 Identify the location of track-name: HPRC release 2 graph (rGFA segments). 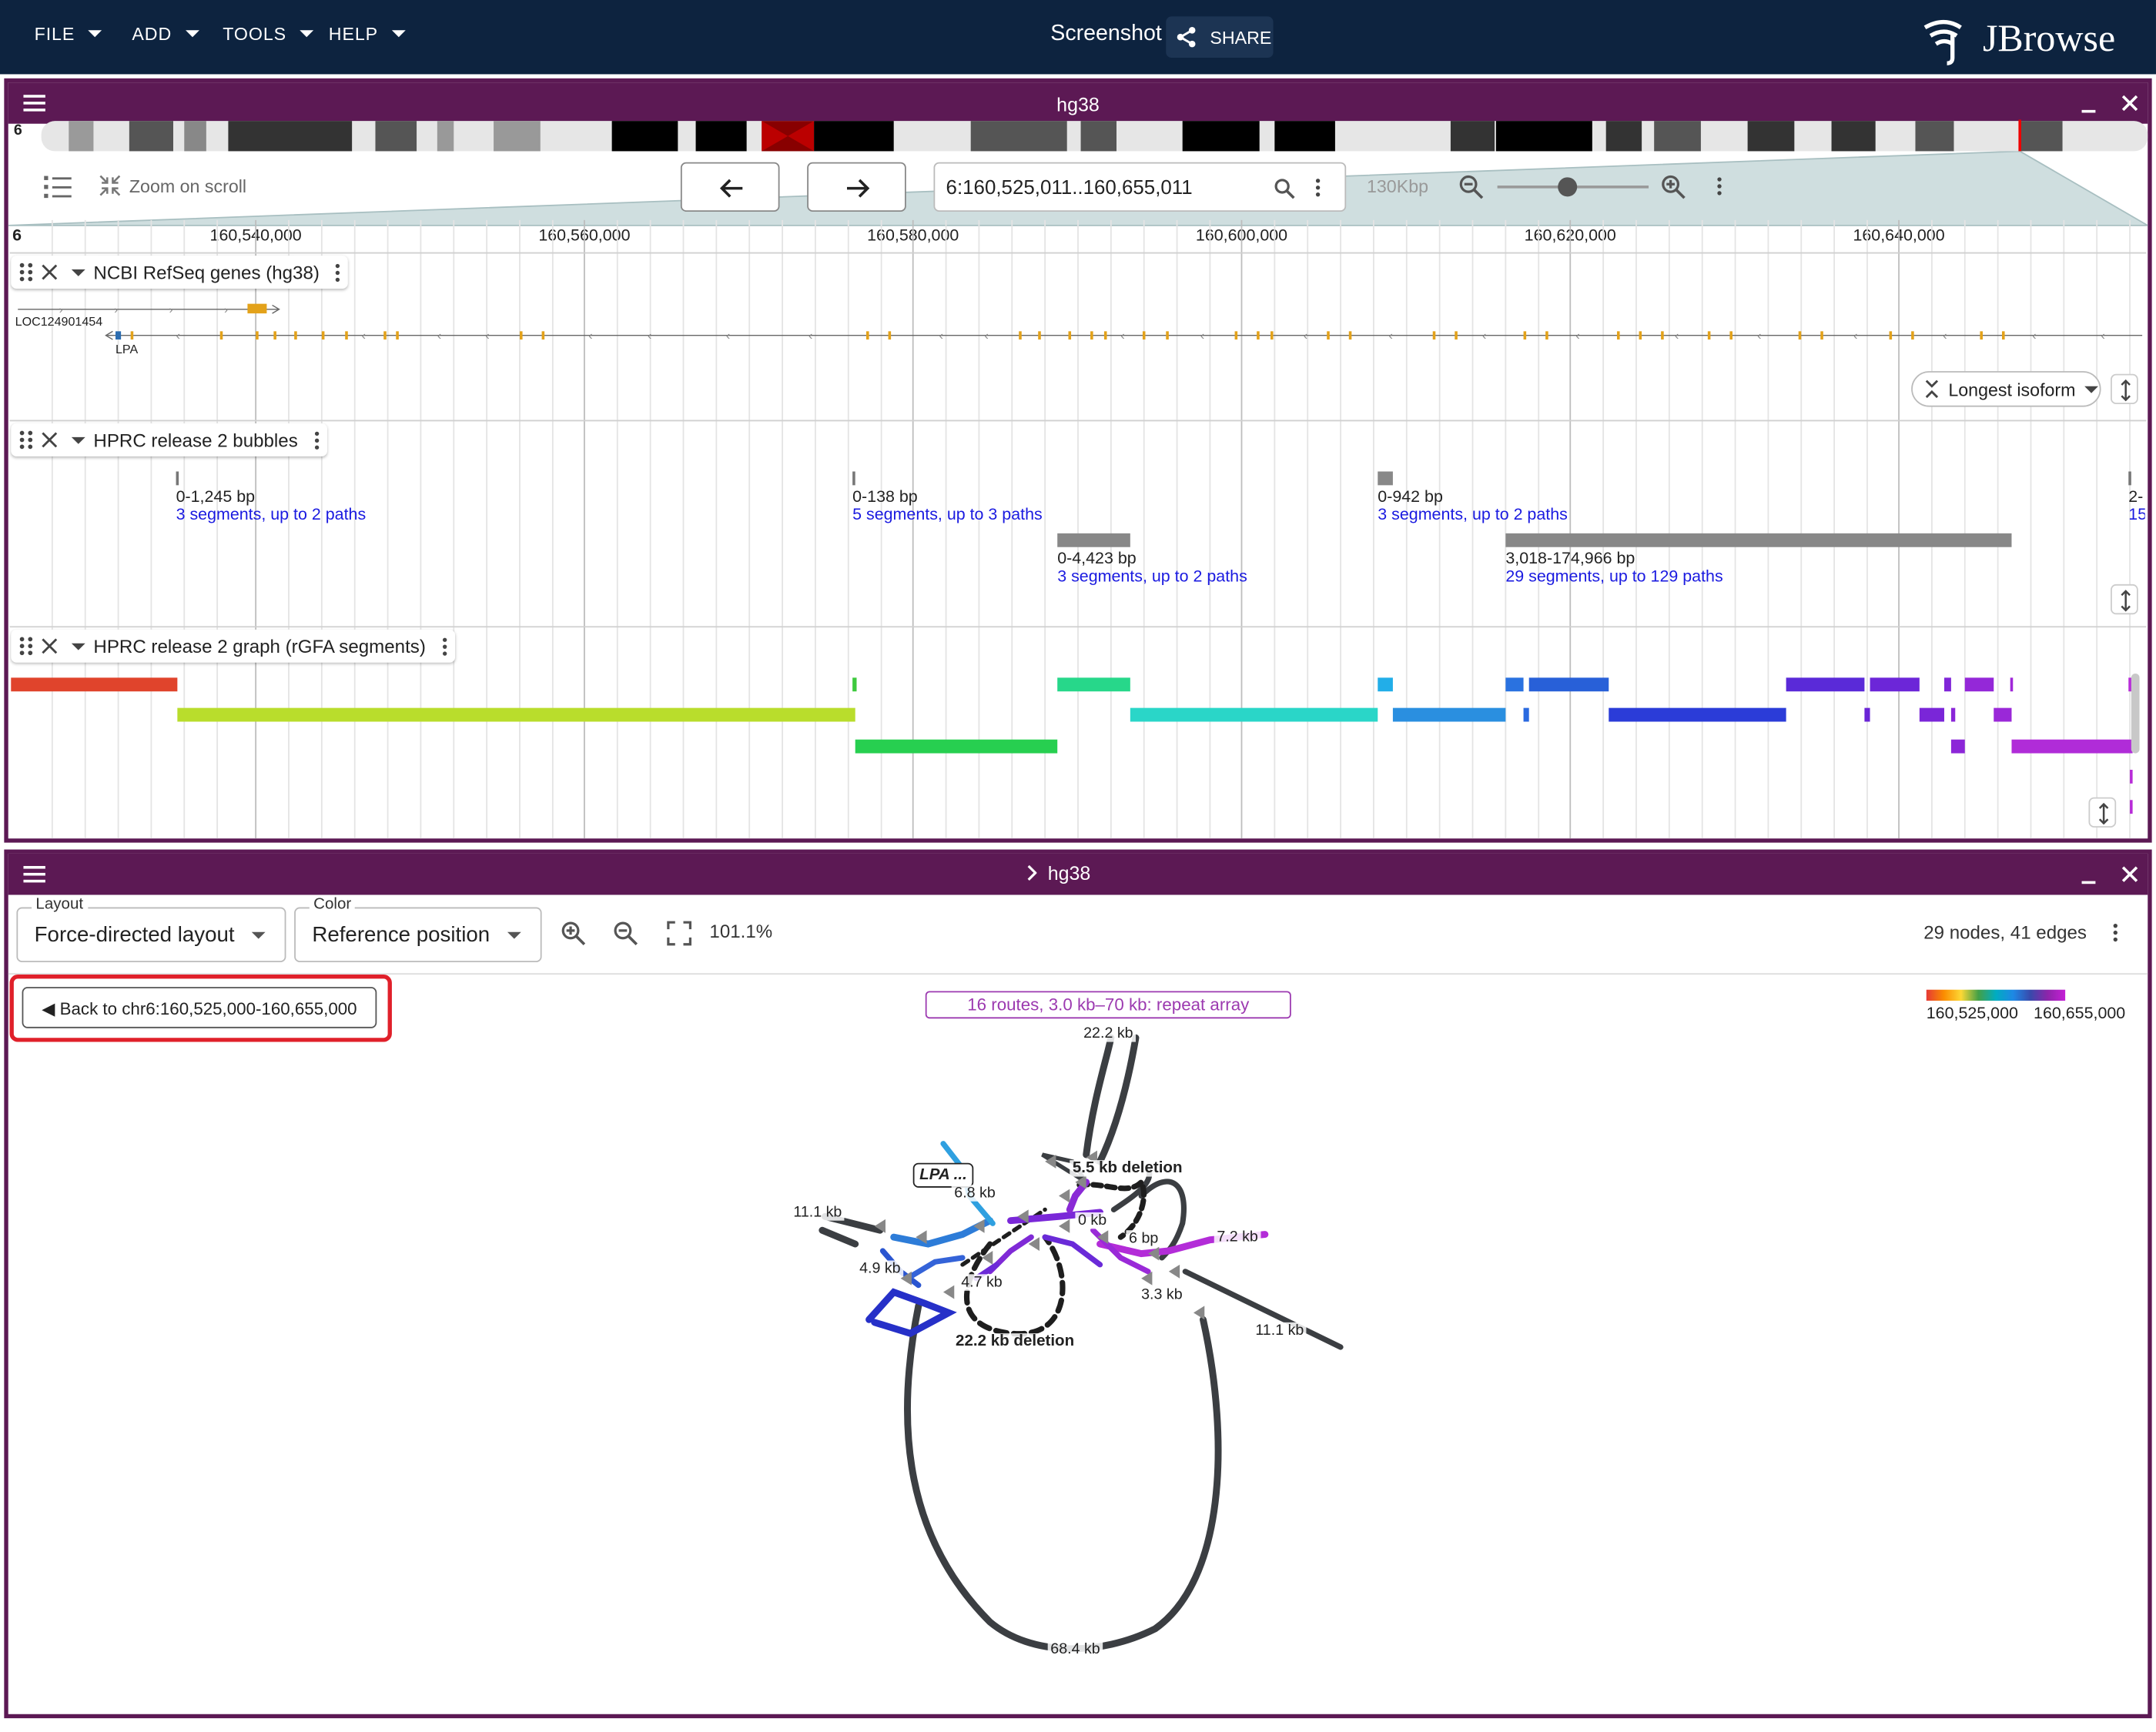
(259, 646).